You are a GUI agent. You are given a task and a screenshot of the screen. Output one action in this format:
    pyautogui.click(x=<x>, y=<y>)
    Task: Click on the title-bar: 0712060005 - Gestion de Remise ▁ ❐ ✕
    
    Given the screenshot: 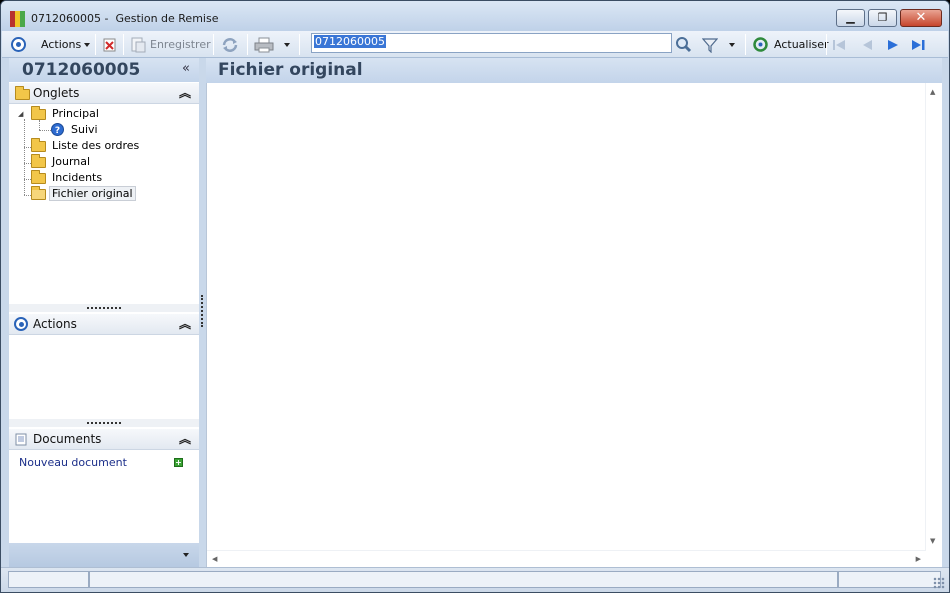 What is the action you would take?
    pyautogui.click(x=475, y=16)
    